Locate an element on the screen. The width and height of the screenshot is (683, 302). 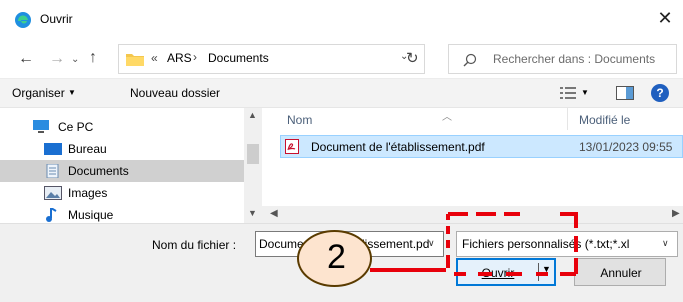
caret-down-icon: ▼ is located at coordinates (72, 92).